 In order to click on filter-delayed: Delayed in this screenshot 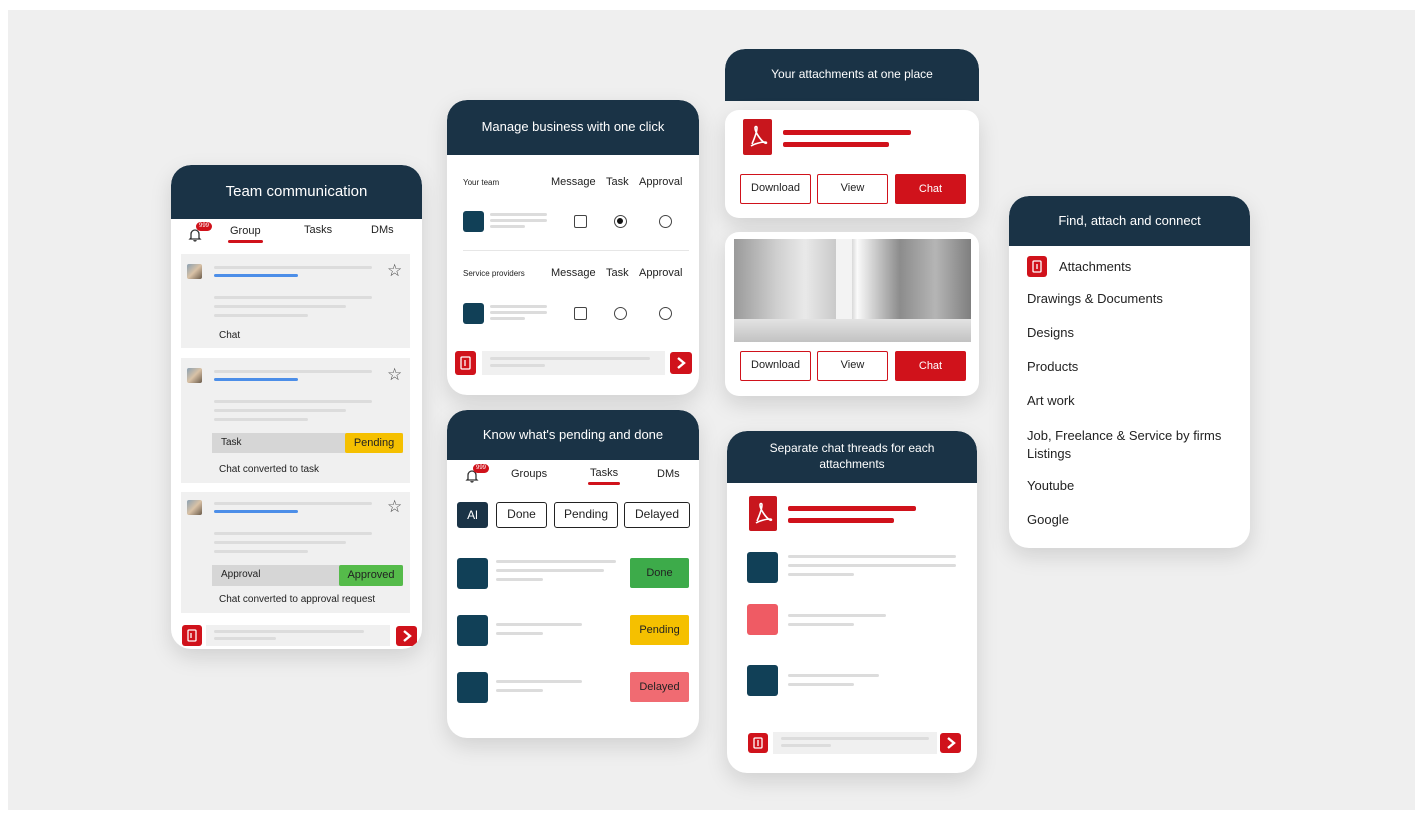, I will do `click(657, 515)`.